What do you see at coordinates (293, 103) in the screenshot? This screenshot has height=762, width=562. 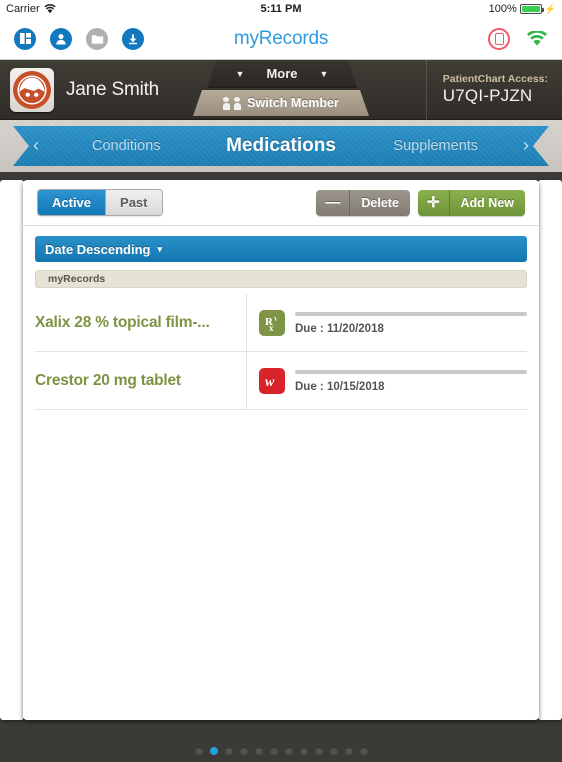 I see `switch-member-label: Switch Member` at bounding box center [293, 103].